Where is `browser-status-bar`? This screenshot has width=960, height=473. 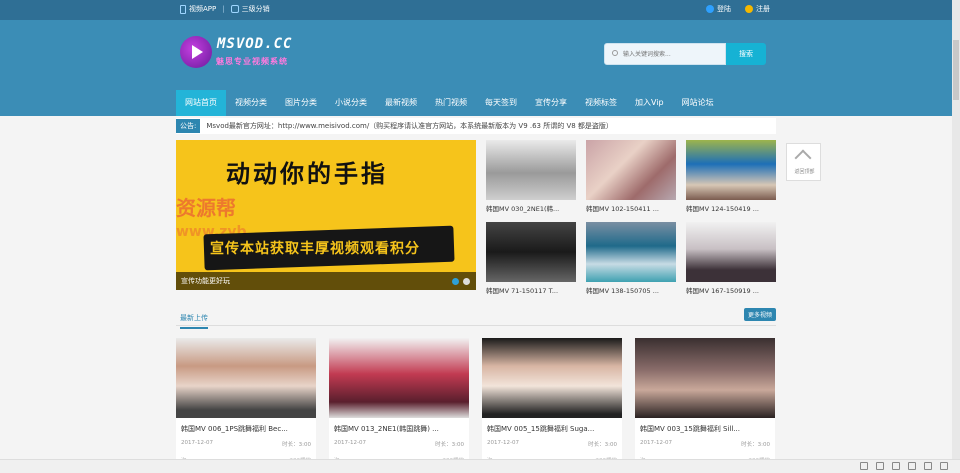 browser-status-bar is located at coordinates (480, 466).